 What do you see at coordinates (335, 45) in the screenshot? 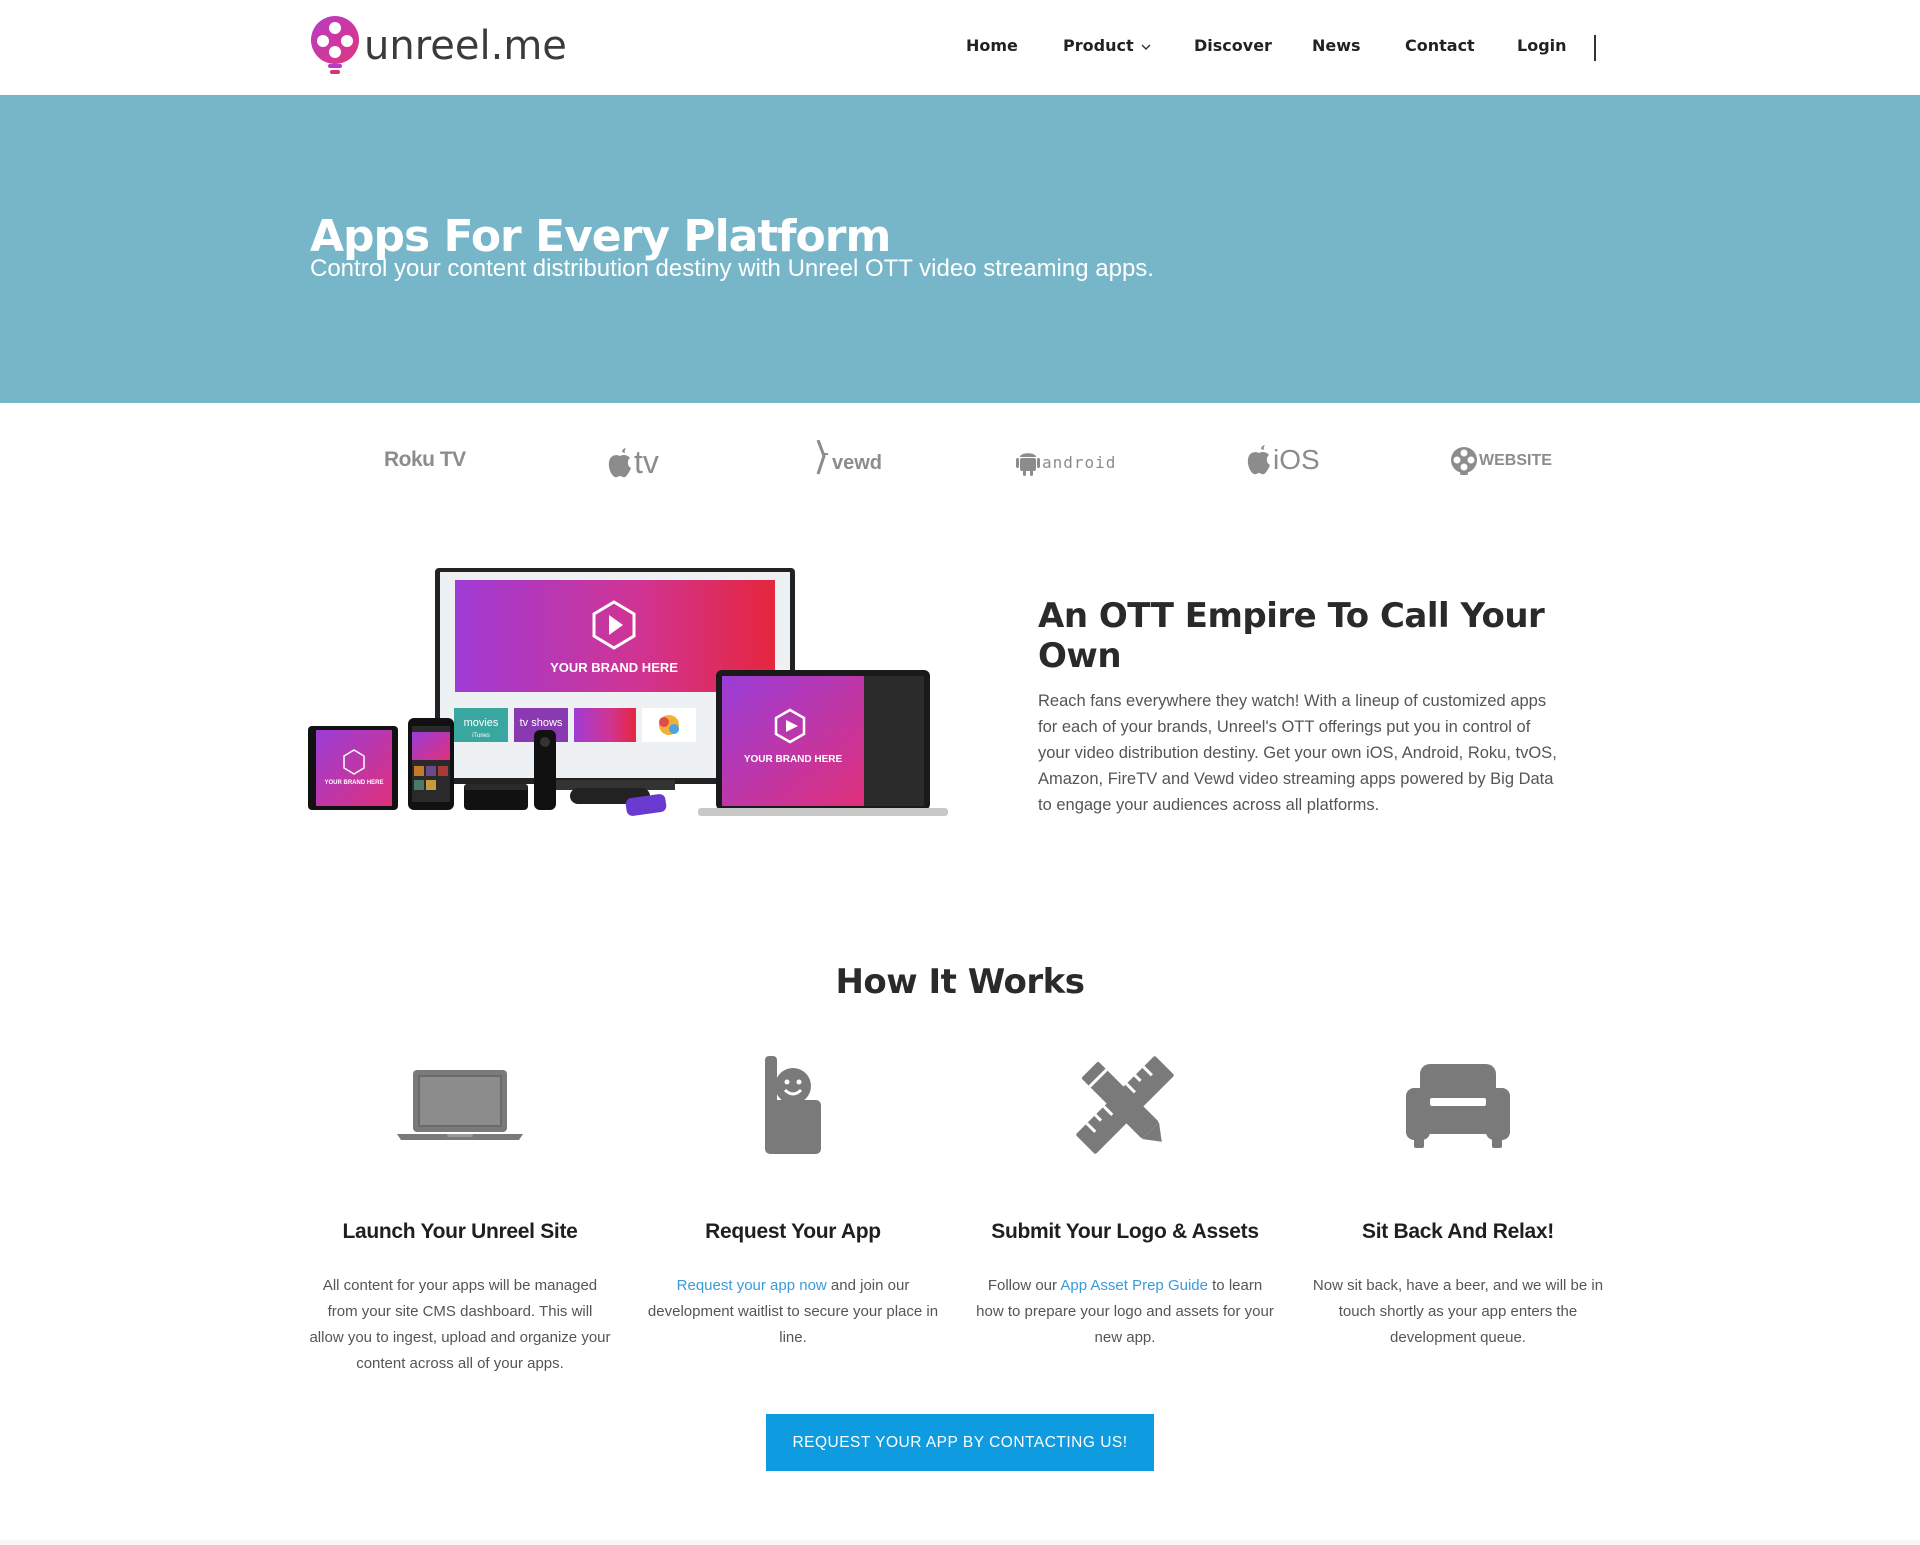
I see `film-reel-logo-icon` at bounding box center [335, 45].